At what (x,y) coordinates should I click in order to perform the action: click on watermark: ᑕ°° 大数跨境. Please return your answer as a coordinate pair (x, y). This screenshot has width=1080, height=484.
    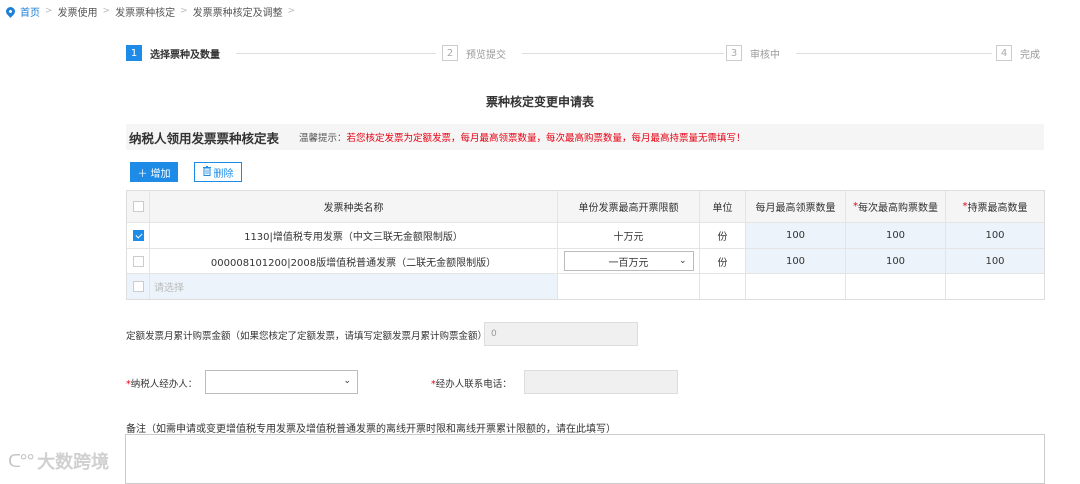
    Looking at the image, I should click on (58, 461).